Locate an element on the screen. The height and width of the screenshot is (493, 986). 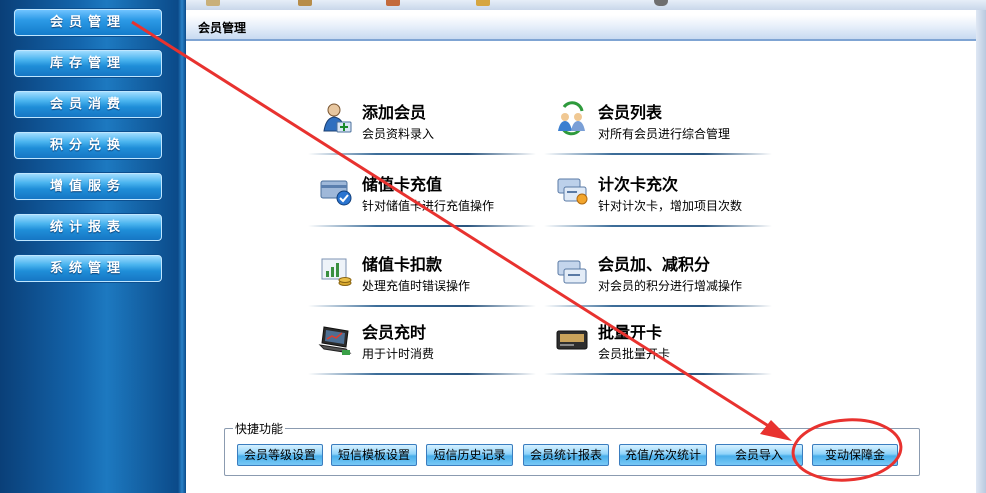
quick-functions-legend: 快捷功能 is located at coordinates (259, 428).